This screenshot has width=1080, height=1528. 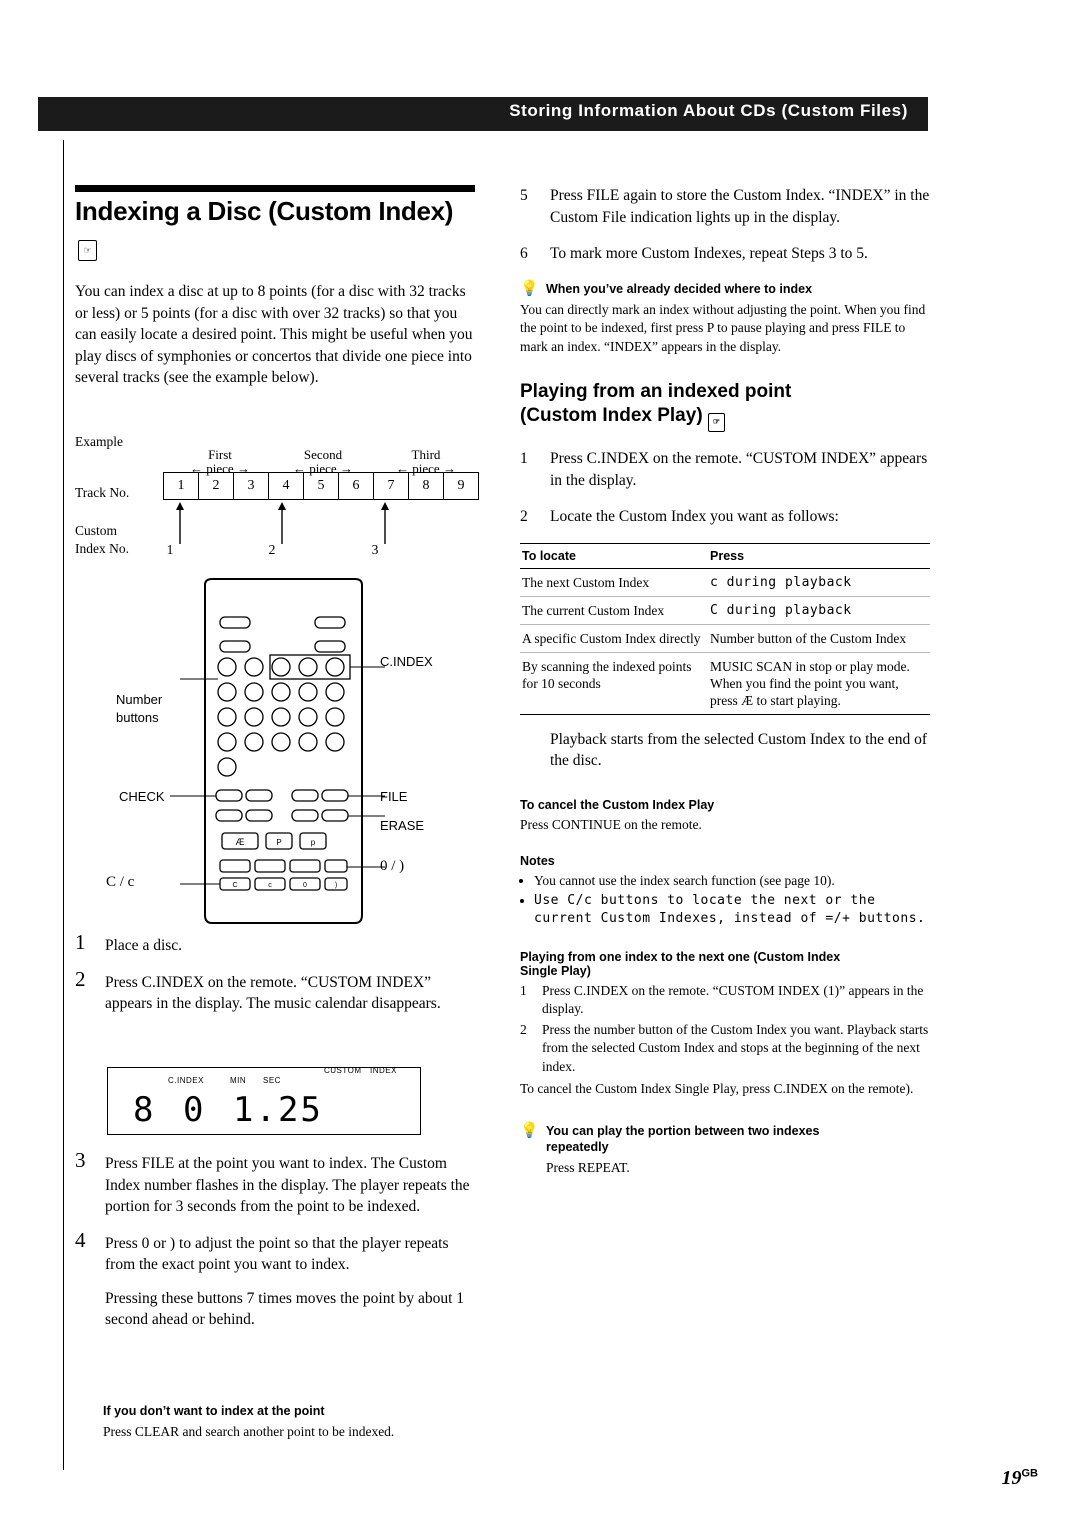 What do you see at coordinates (144, 1110) in the screenshot?
I see `display-disc-number: 8` at bounding box center [144, 1110].